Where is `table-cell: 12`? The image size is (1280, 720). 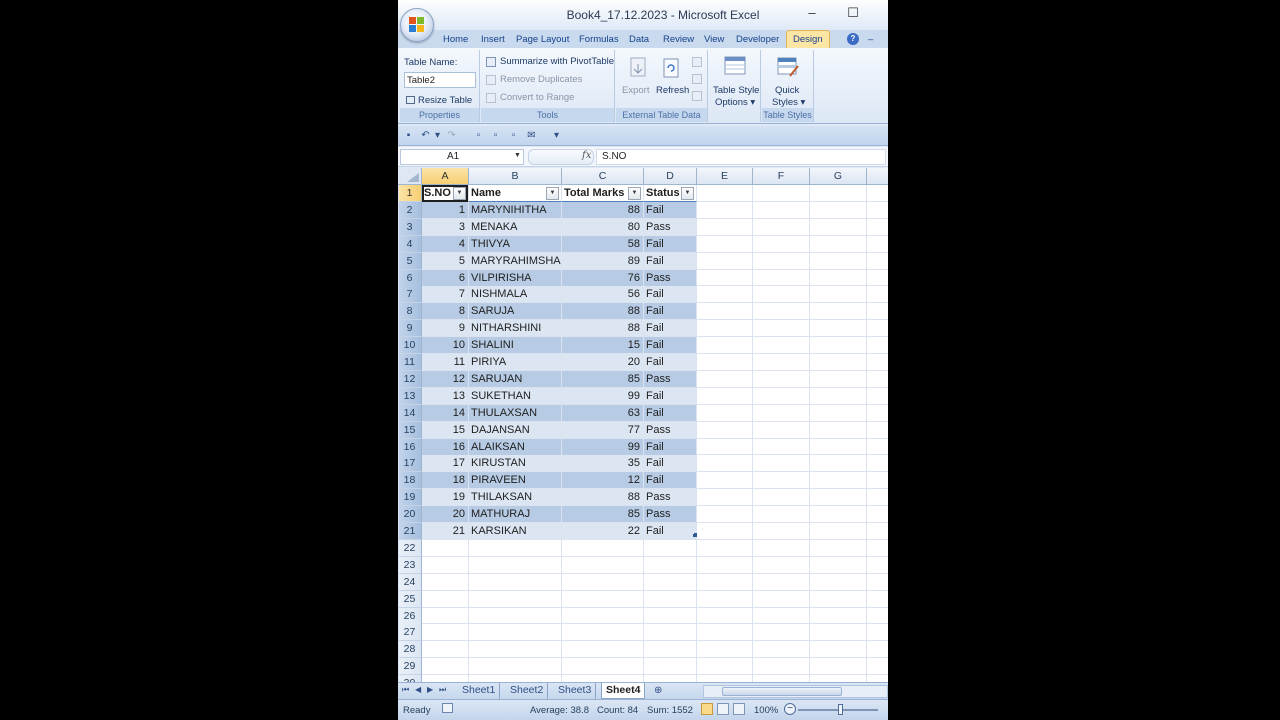 table-cell: 12 is located at coordinates (445, 379).